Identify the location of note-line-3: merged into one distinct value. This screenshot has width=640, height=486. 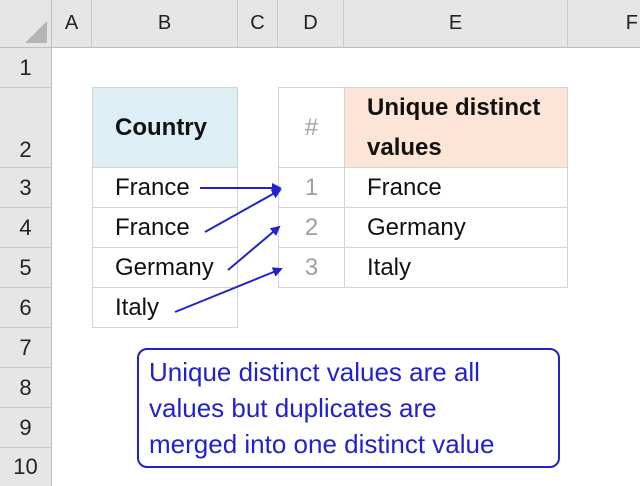
(322, 444).